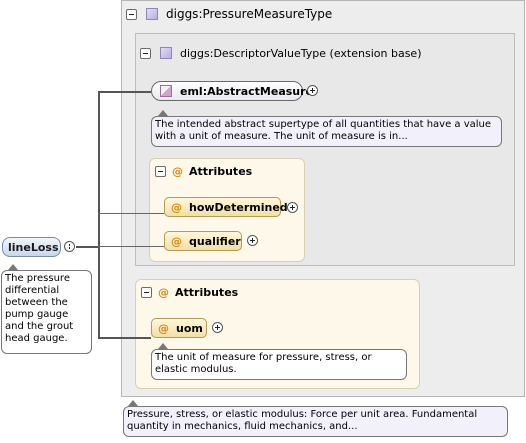 The image size is (526, 443). What do you see at coordinates (217, 327) in the screenshot?
I see `expand-uom-icon` at bounding box center [217, 327].